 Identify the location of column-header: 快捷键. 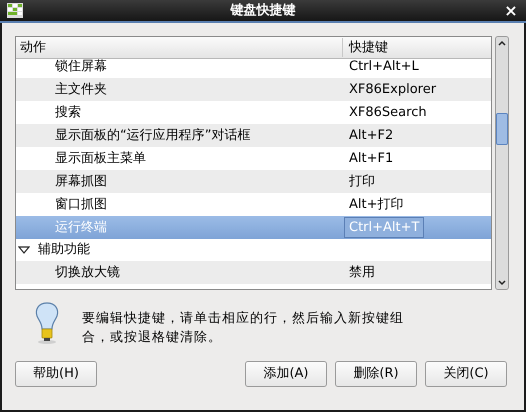
(365, 48).